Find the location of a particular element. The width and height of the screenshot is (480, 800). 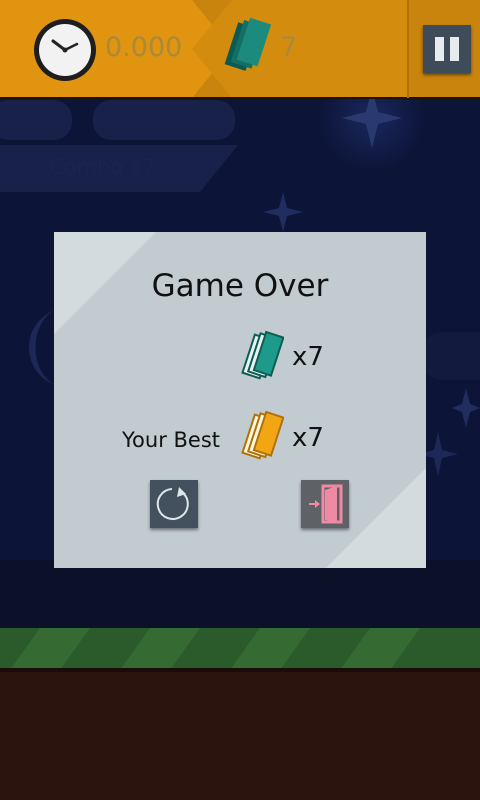

best-label: Your Best is located at coordinates (171, 440).